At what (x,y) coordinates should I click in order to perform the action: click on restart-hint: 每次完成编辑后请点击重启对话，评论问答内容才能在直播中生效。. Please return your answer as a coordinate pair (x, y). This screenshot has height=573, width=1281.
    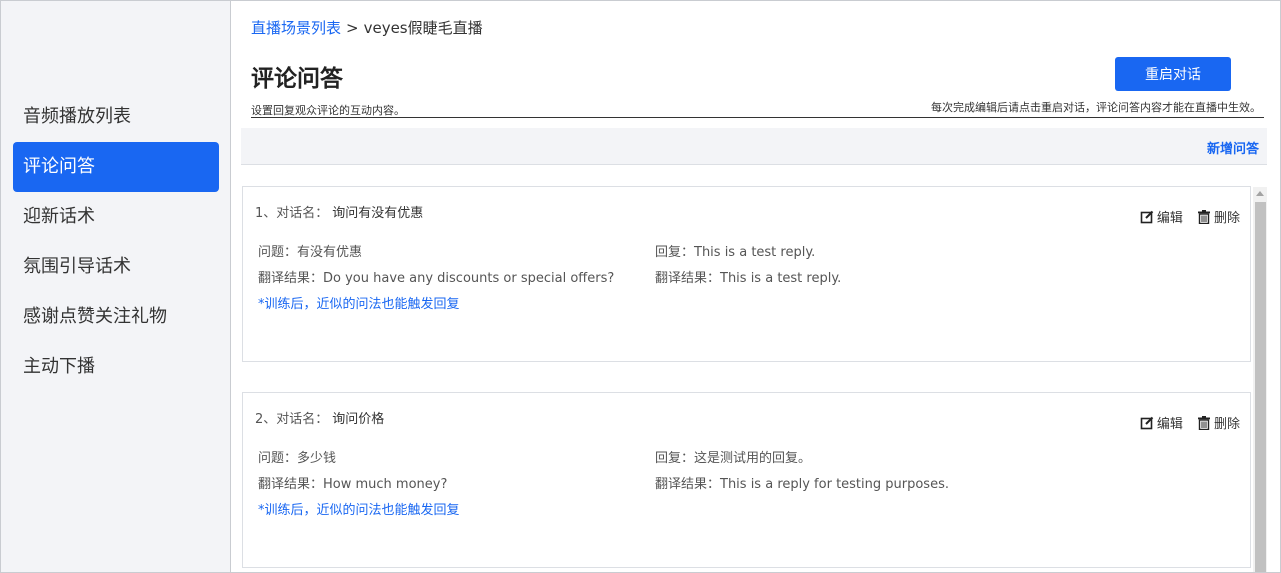
    Looking at the image, I should click on (1096, 107).